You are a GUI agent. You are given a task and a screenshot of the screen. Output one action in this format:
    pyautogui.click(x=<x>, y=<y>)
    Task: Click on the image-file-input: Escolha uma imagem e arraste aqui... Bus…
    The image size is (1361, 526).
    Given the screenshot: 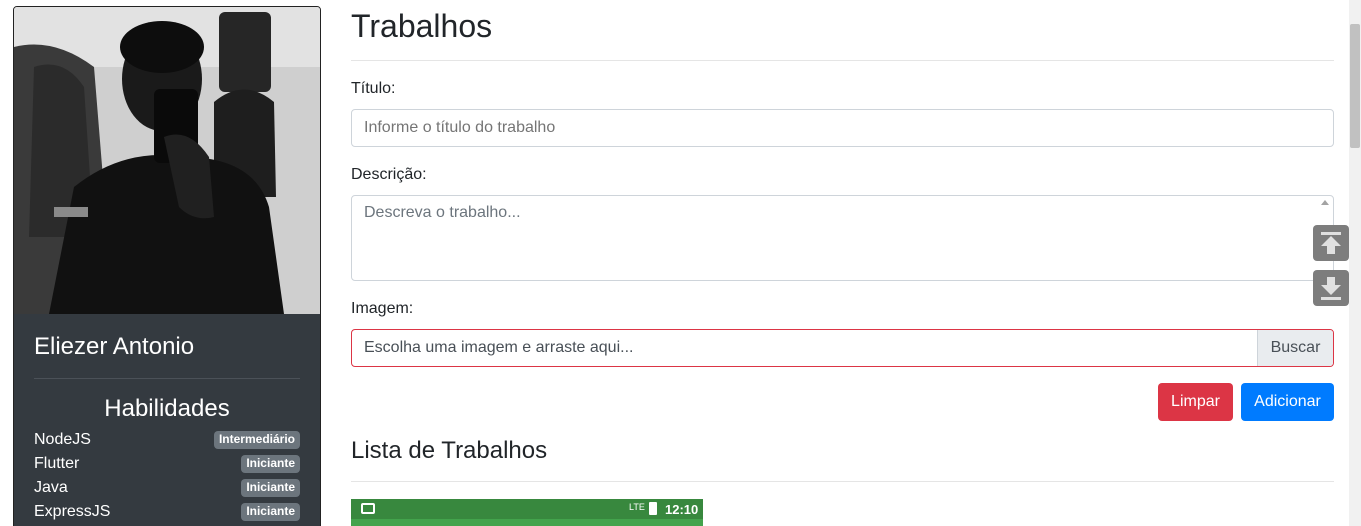 What is the action you would take?
    pyautogui.click(x=842, y=348)
    